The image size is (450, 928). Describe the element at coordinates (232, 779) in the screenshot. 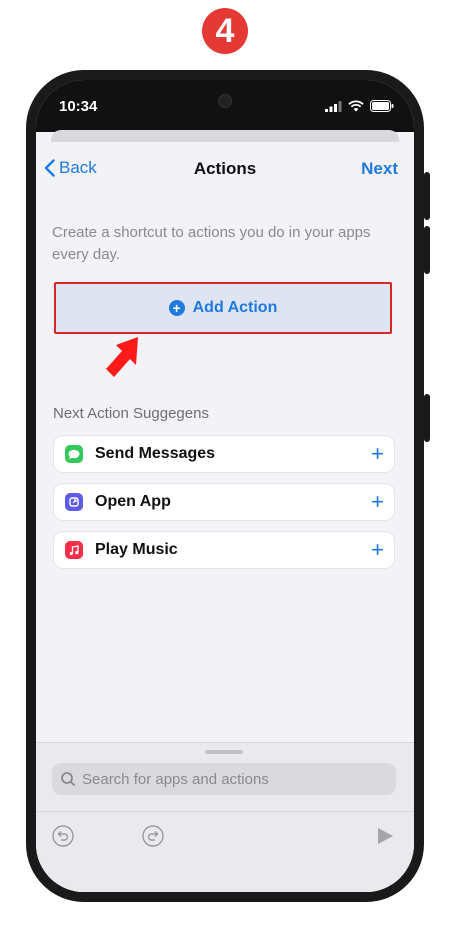

I see `search-input` at that location.